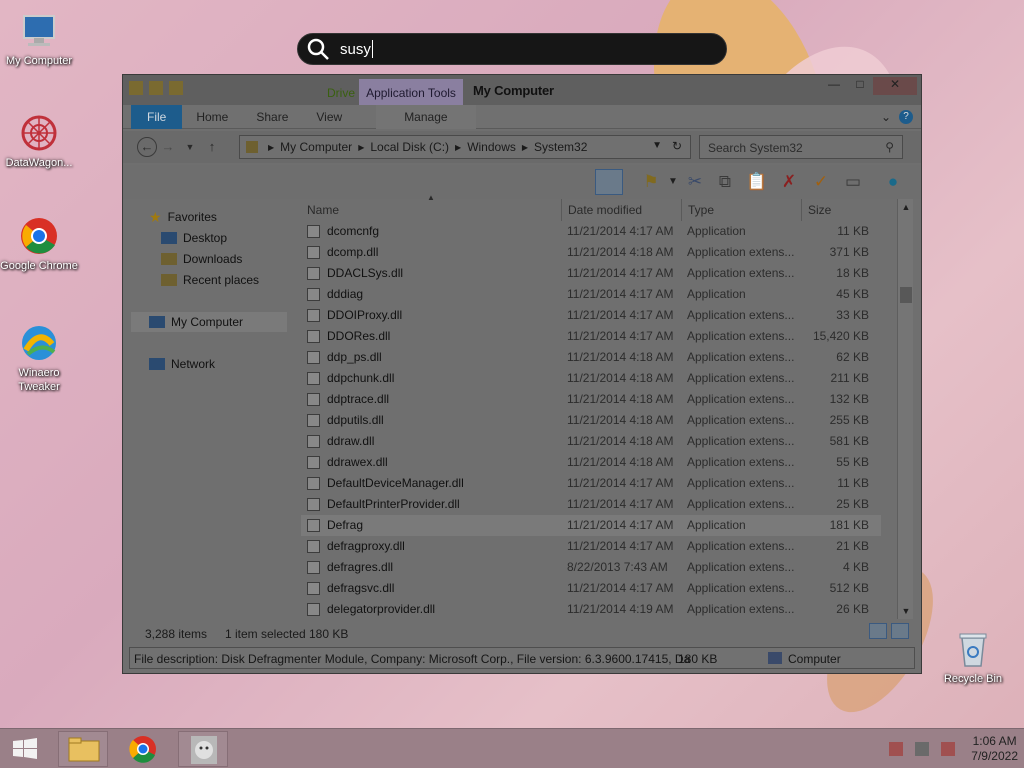 The height and width of the screenshot is (768, 1024). What do you see at coordinates (210, 280) in the screenshot?
I see `nav-item-recent-places: Recent places` at bounding box center [210, 280].